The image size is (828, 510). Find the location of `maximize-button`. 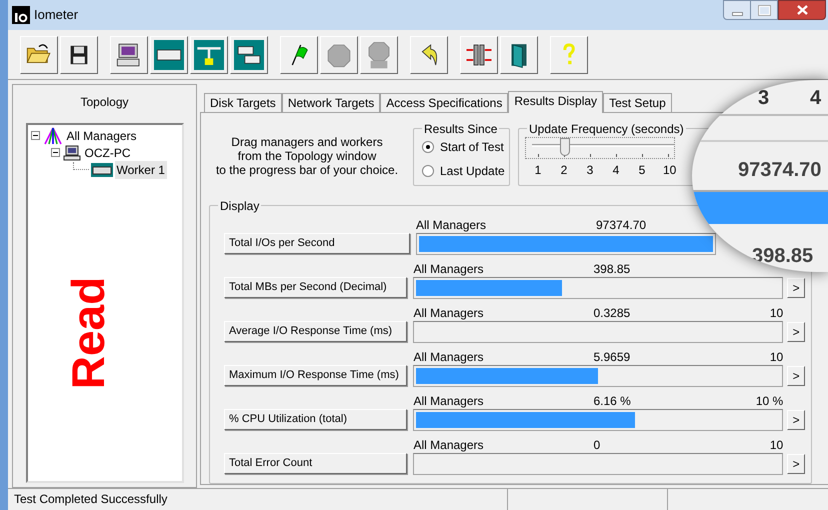

maximize-button is located at coordinates (764, 10).